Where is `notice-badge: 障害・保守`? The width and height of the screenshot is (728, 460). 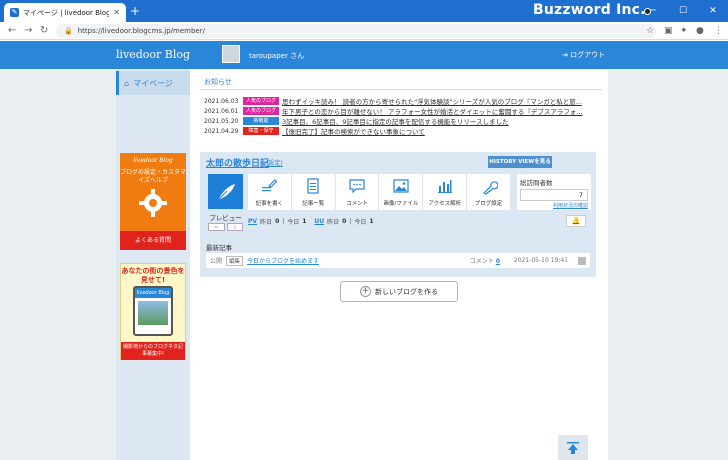
notice-badge: 障害・保守 is located at coordinates (261, 131).